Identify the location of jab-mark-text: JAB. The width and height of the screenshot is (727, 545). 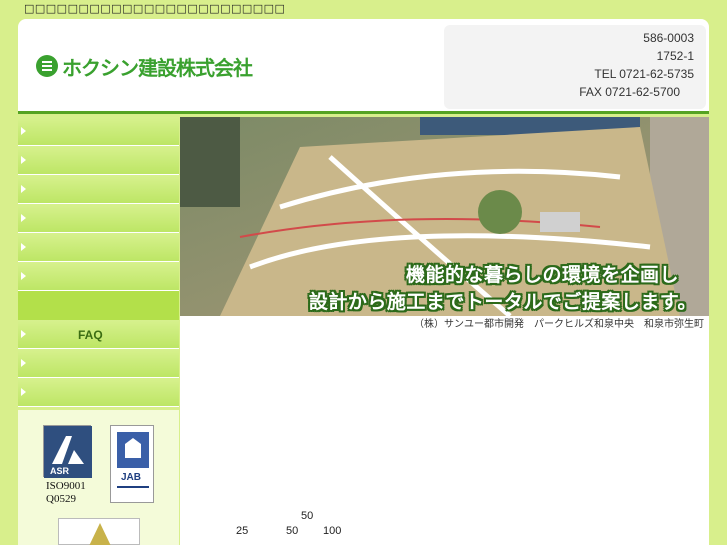
(131, 477).